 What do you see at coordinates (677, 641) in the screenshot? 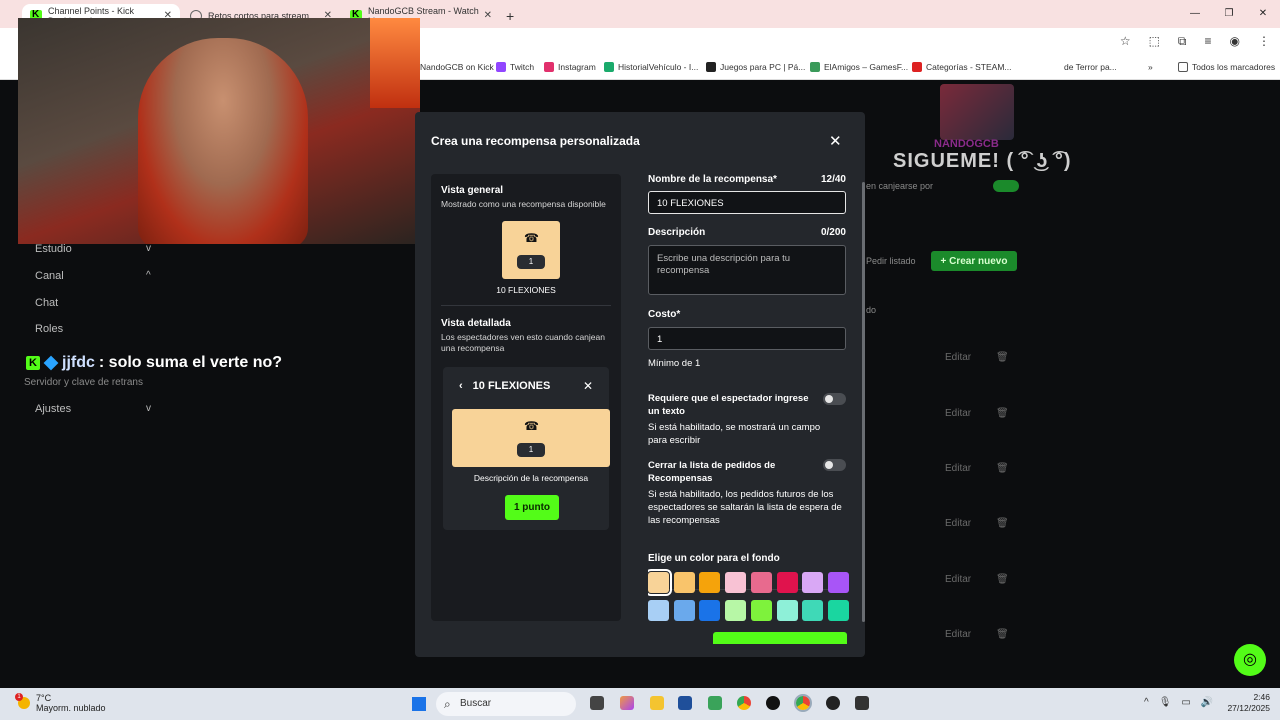
I see `cancel-button: Cancelar` at bounding box center [677, 641].